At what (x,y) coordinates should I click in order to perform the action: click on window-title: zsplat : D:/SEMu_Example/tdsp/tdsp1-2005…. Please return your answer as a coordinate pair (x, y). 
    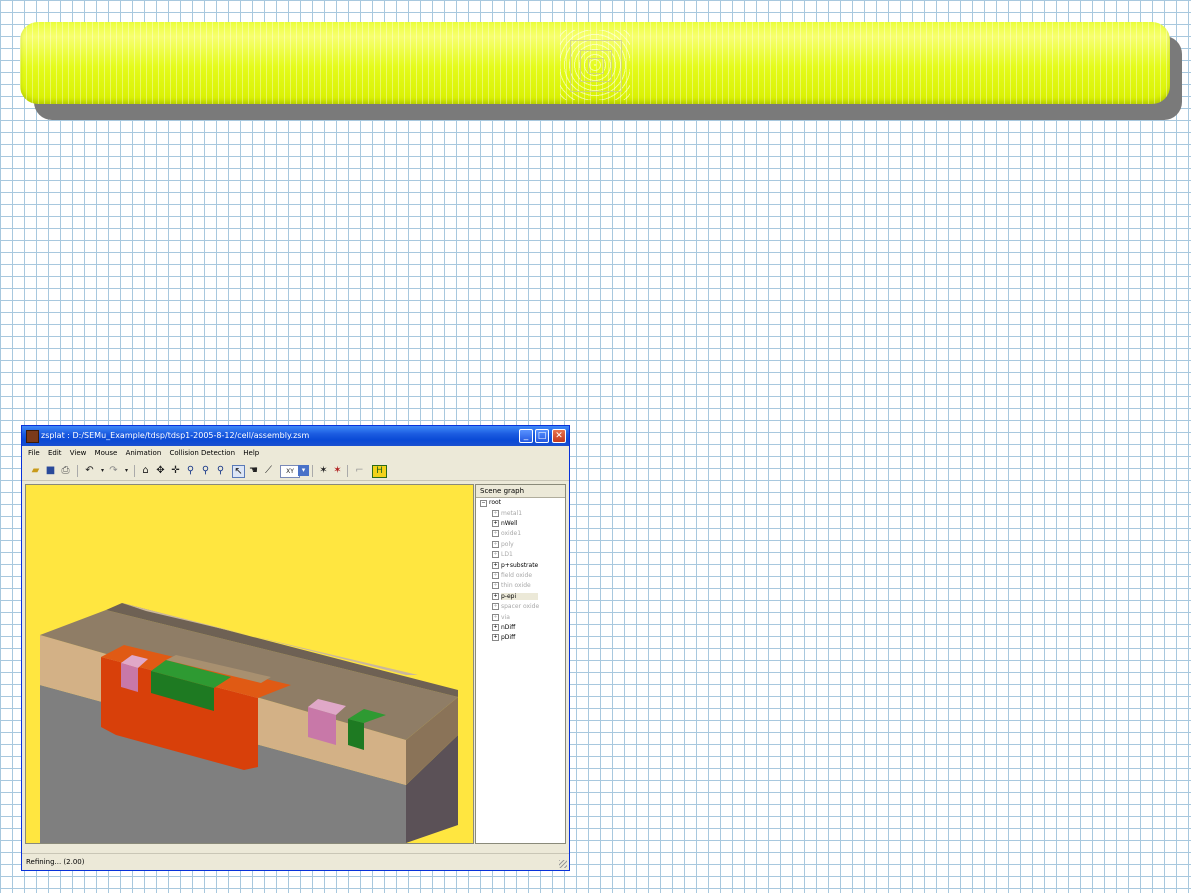
    Looking at the image, I should click on (175, 435).